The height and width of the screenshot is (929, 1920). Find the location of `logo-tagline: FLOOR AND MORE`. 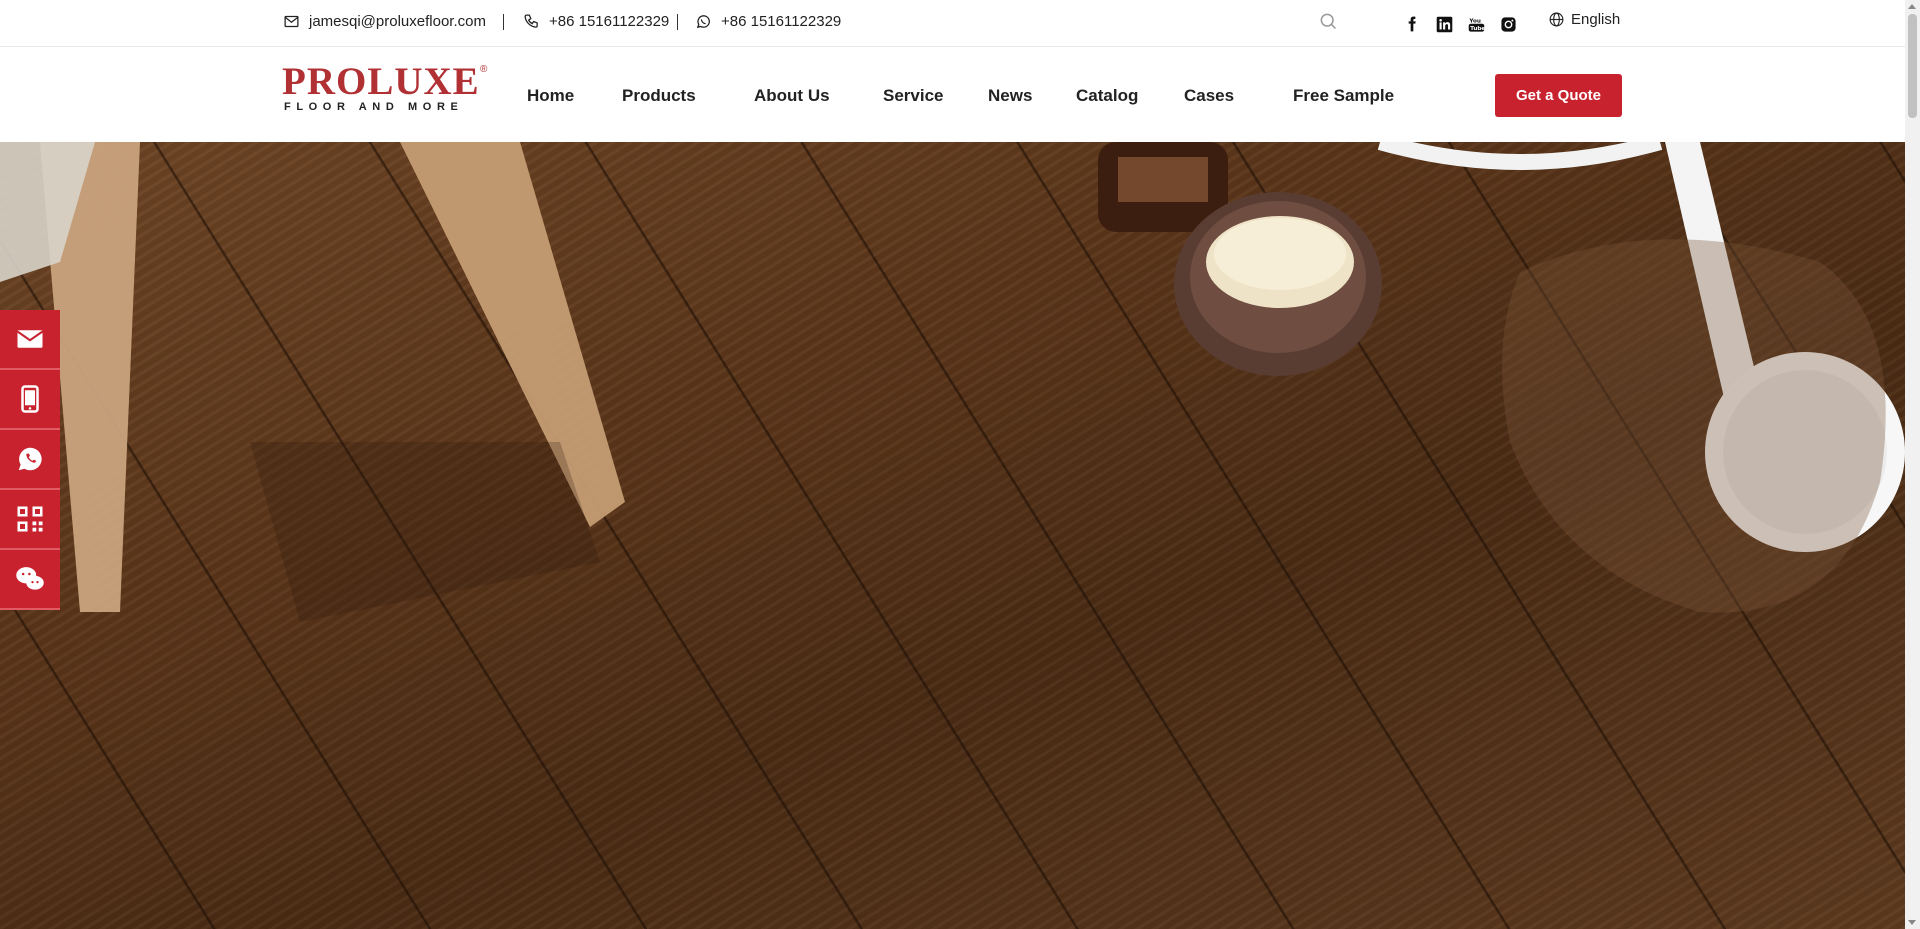

logo-tagline: FLOOR AND MORE is located at coordinates (374, 107).